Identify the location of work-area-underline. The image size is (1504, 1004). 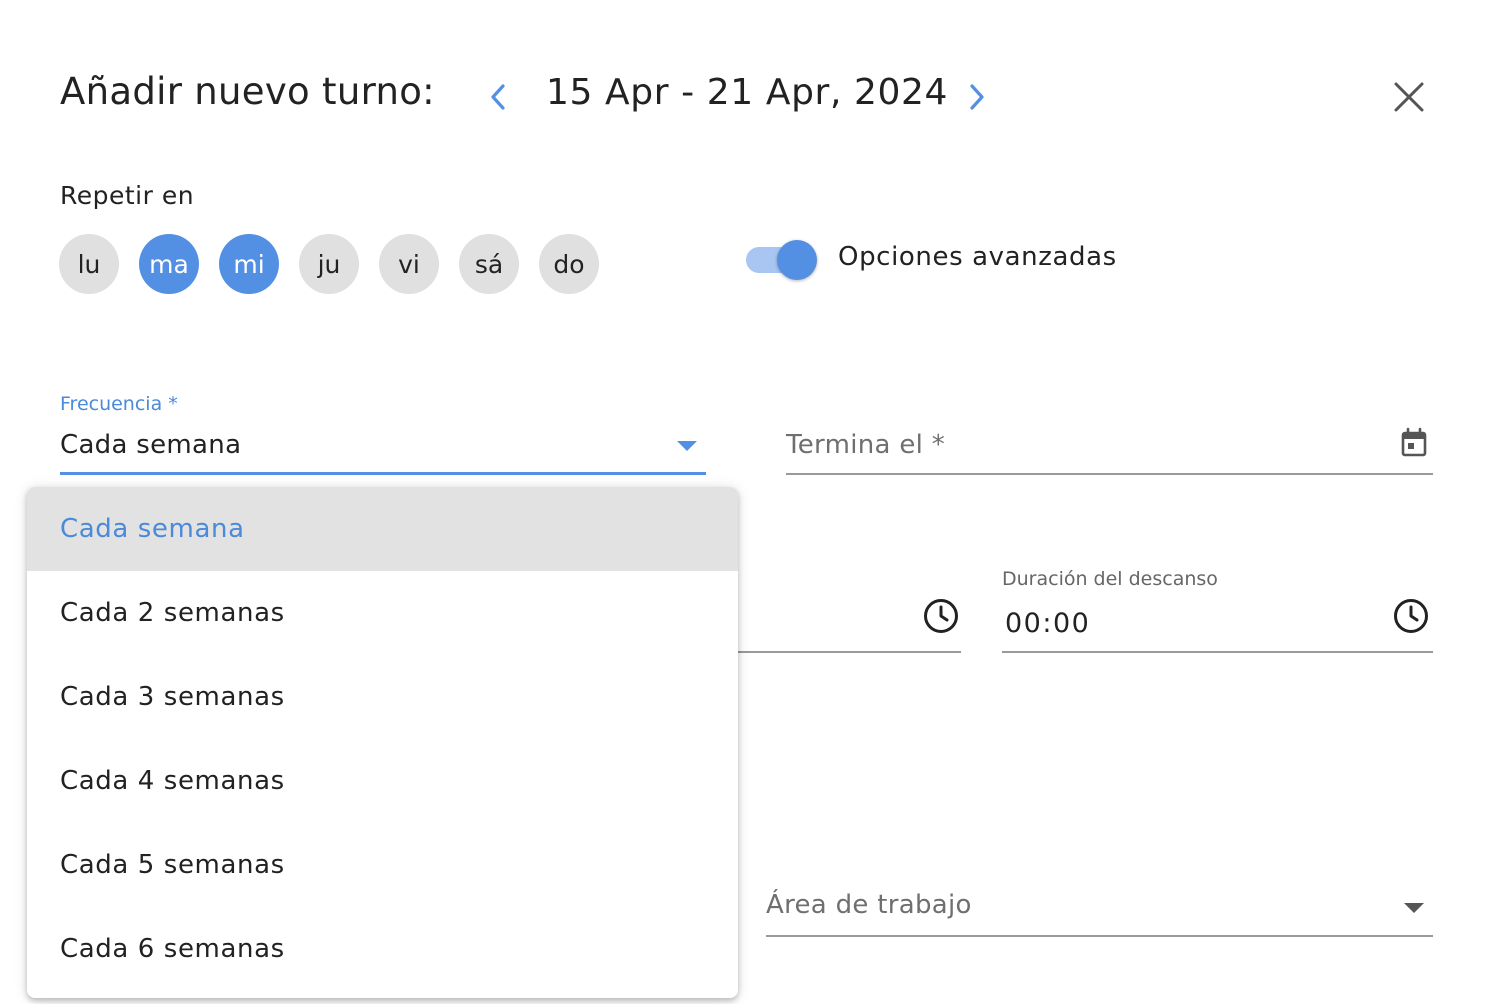
(1099, 936).